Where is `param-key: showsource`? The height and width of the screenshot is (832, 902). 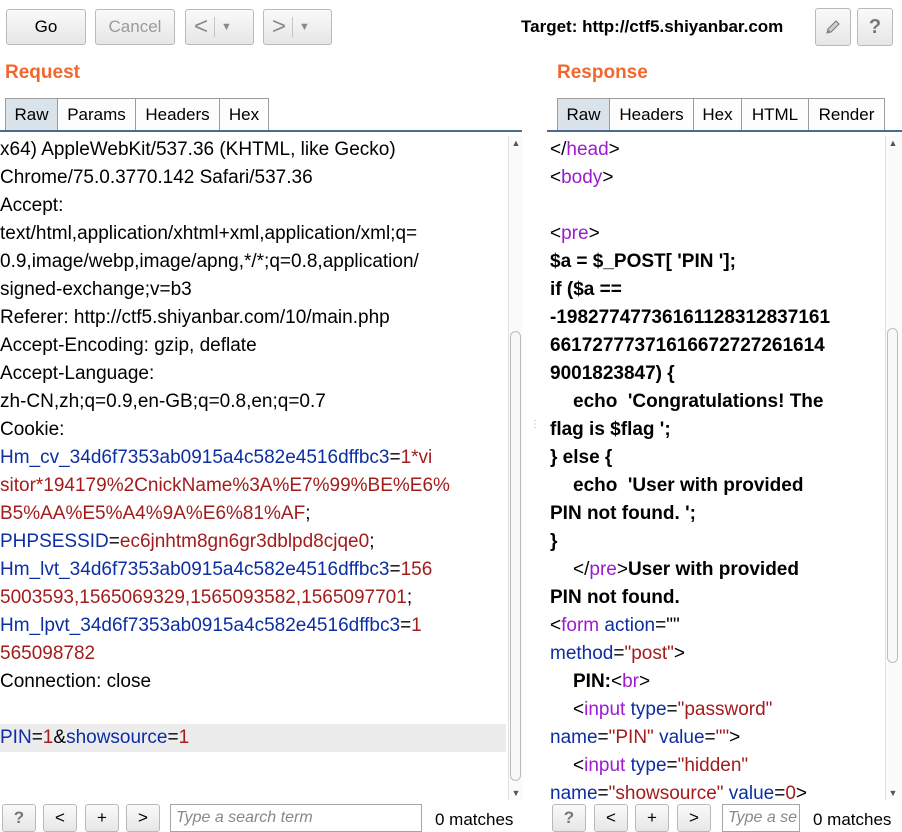
param-key: showsource is located at coordinates (117, 737).